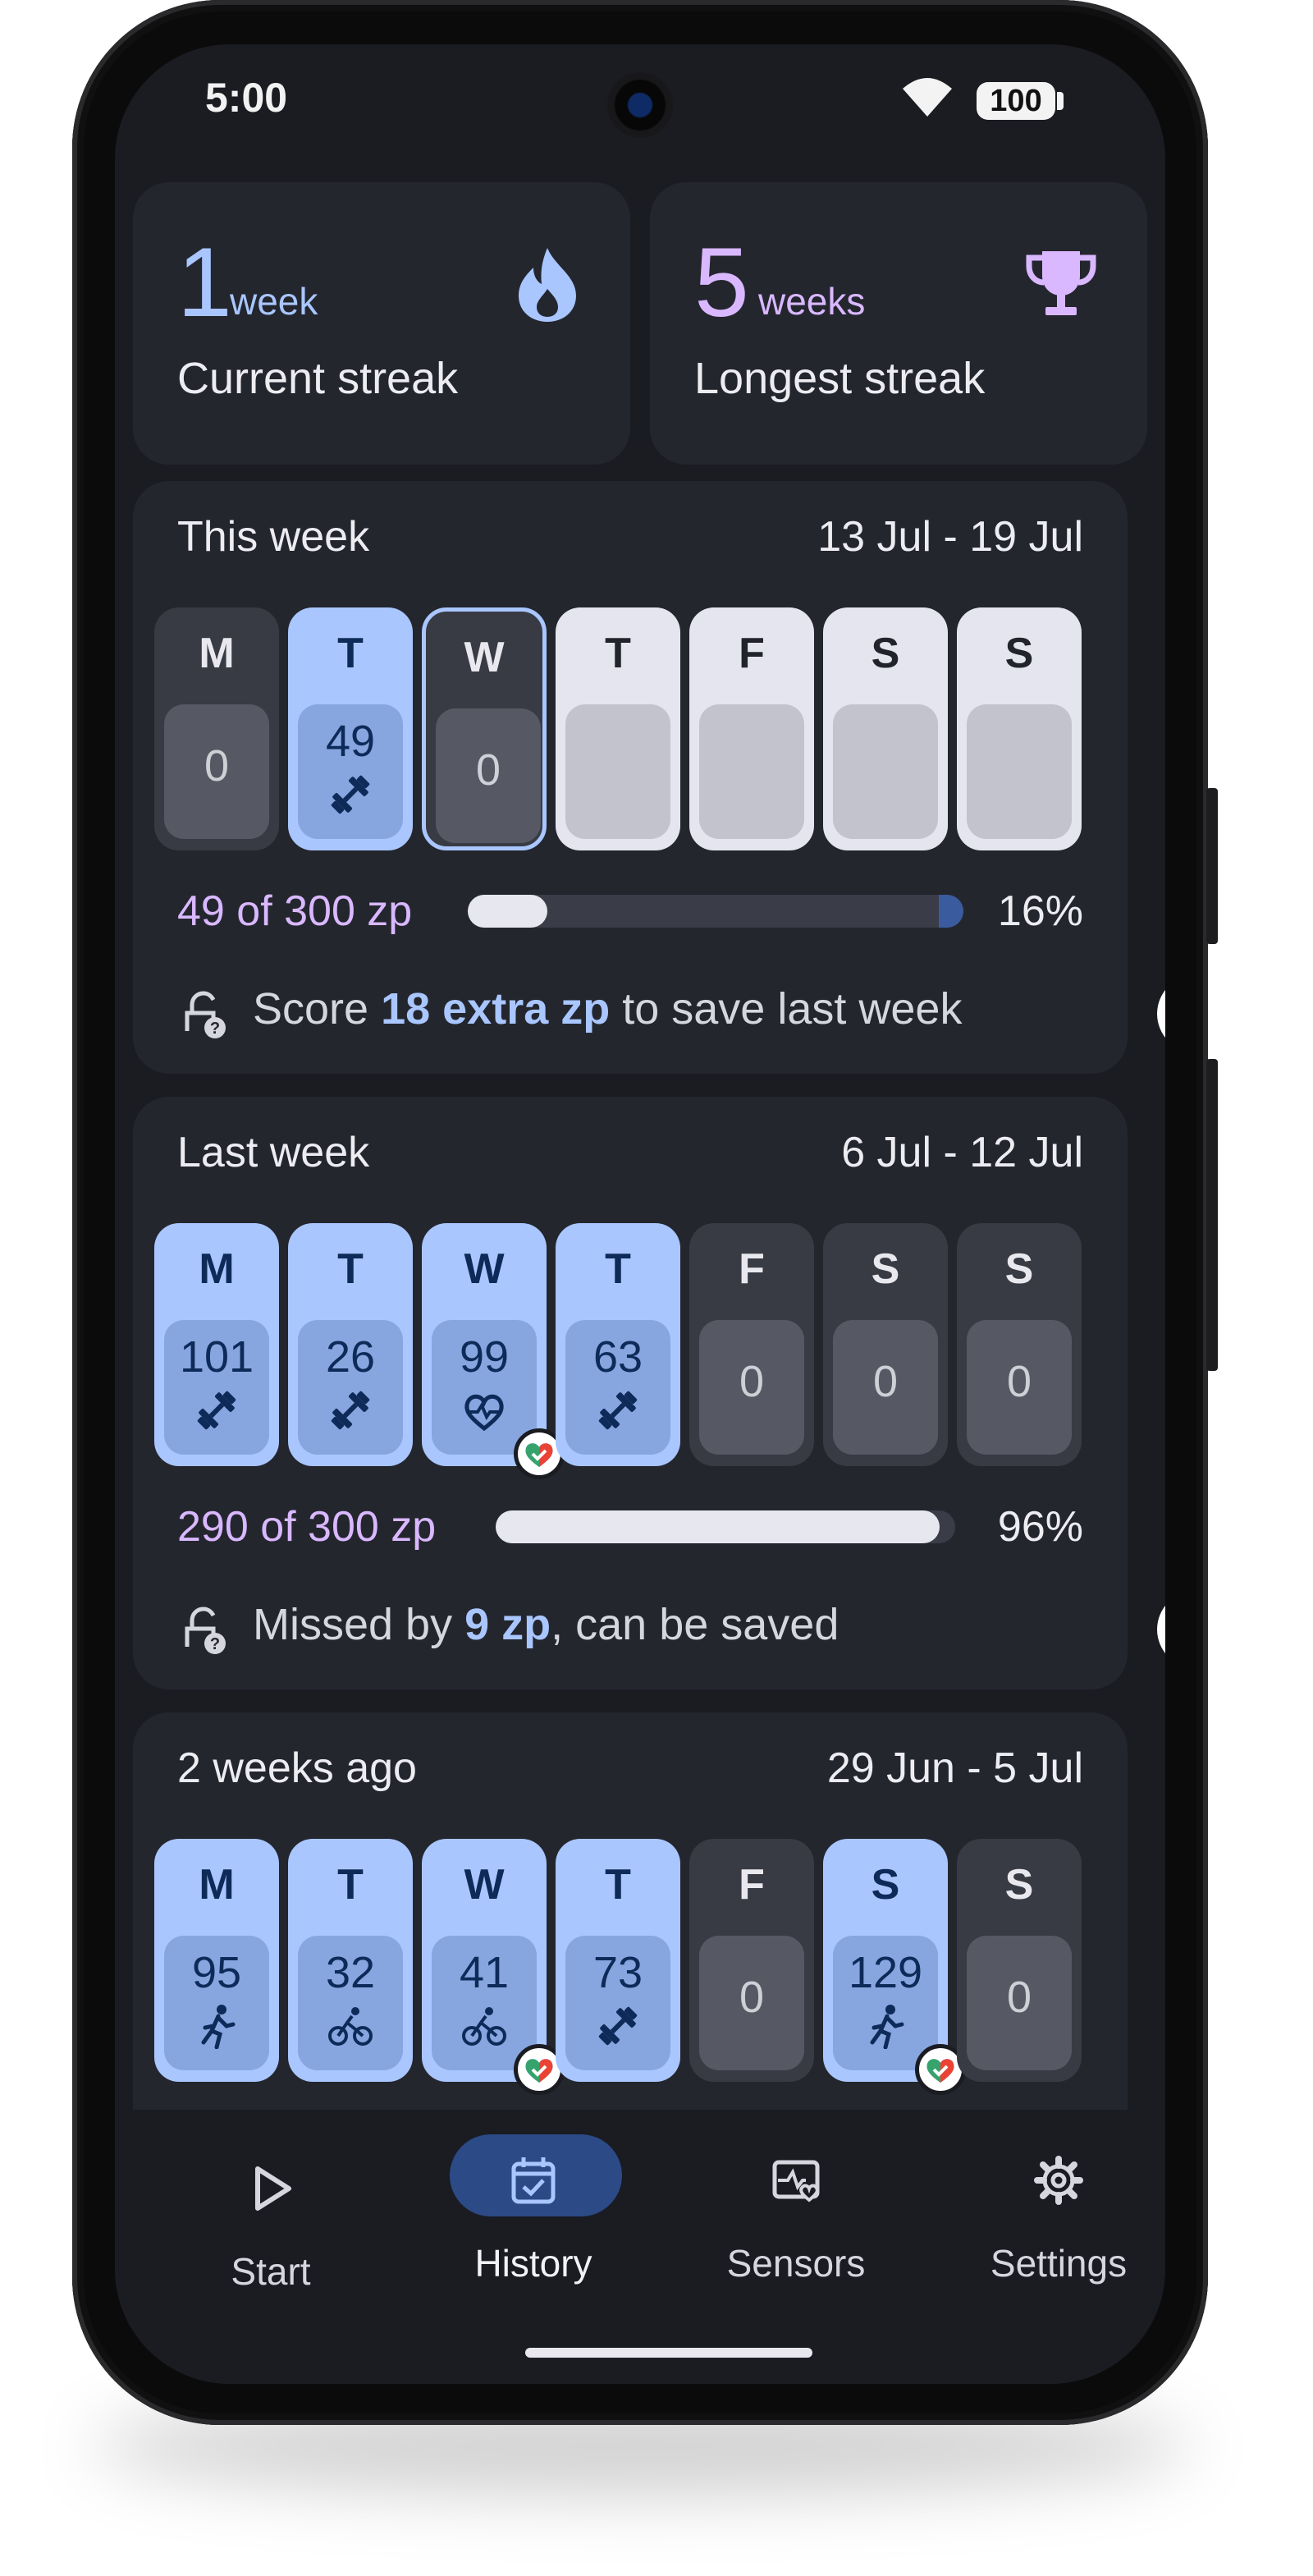 The height and width of the screenshot is (2576, 1313). What do you see at coordinates (484, 1413) in the screenshot?
I see `heart-pulse-icon` at bounding box center [484, 1413].